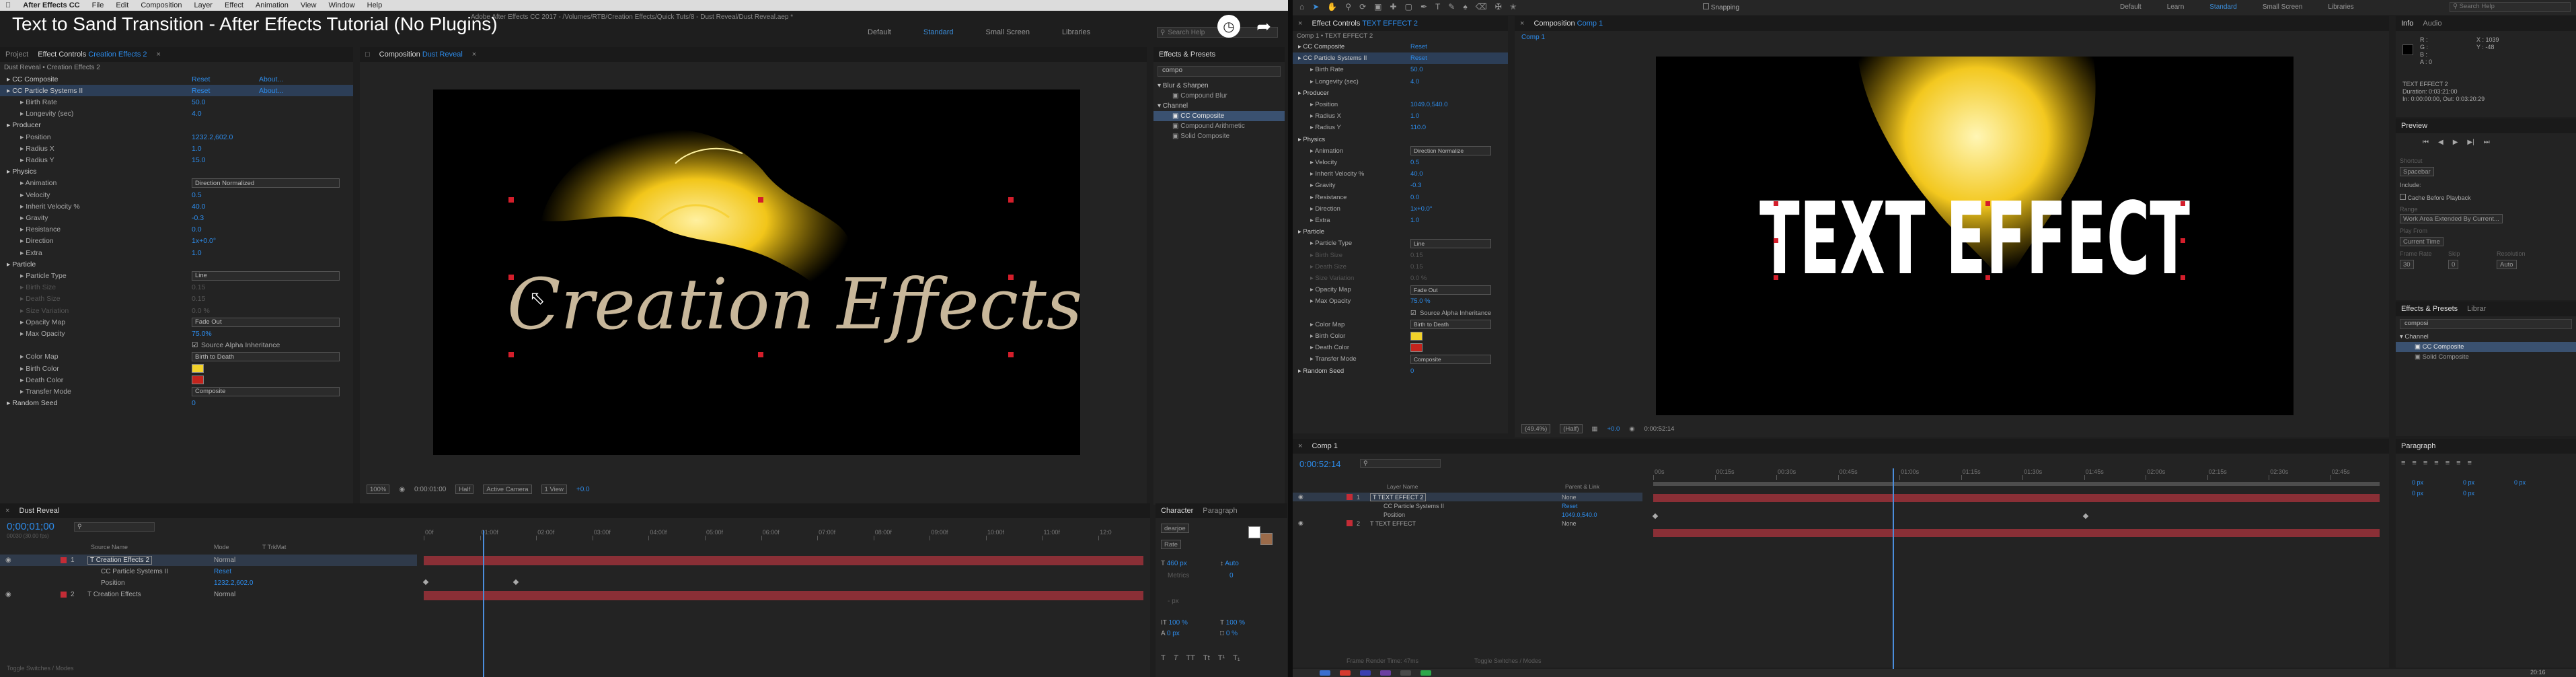  What do you see at coordinates (2435, 197) in the screenshot?
I see `cache-checkbox: Cache Before Playback` at bounding box center [2435, 197].